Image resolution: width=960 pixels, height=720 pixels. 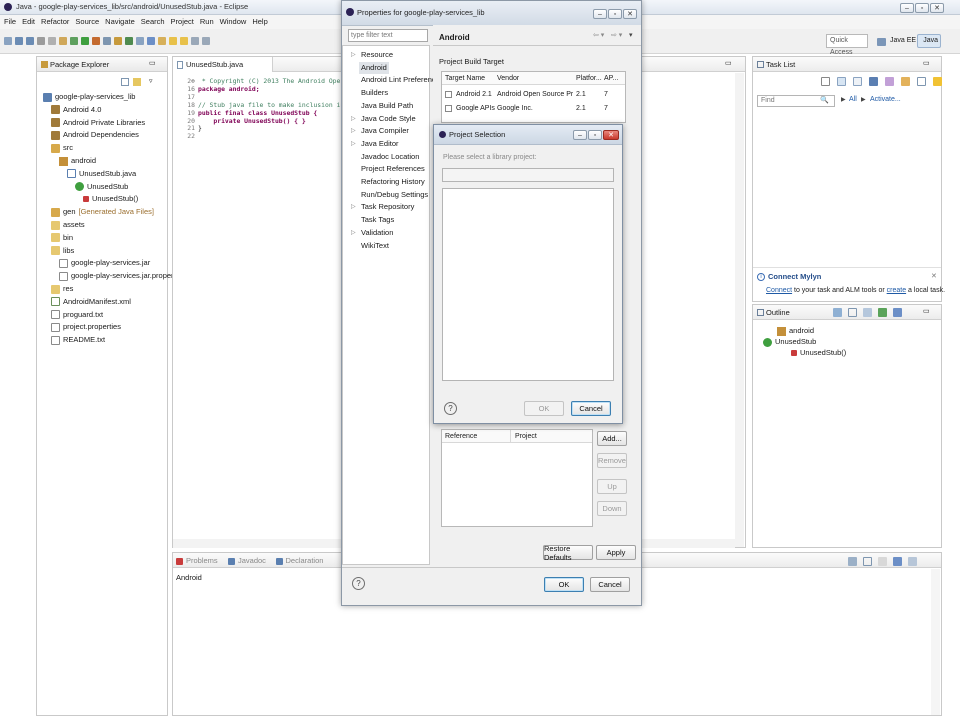 What do you see at coordinates (889, 81) in the screenshot?
I see `hide-completed-icon` at bounding box center [889, 81].